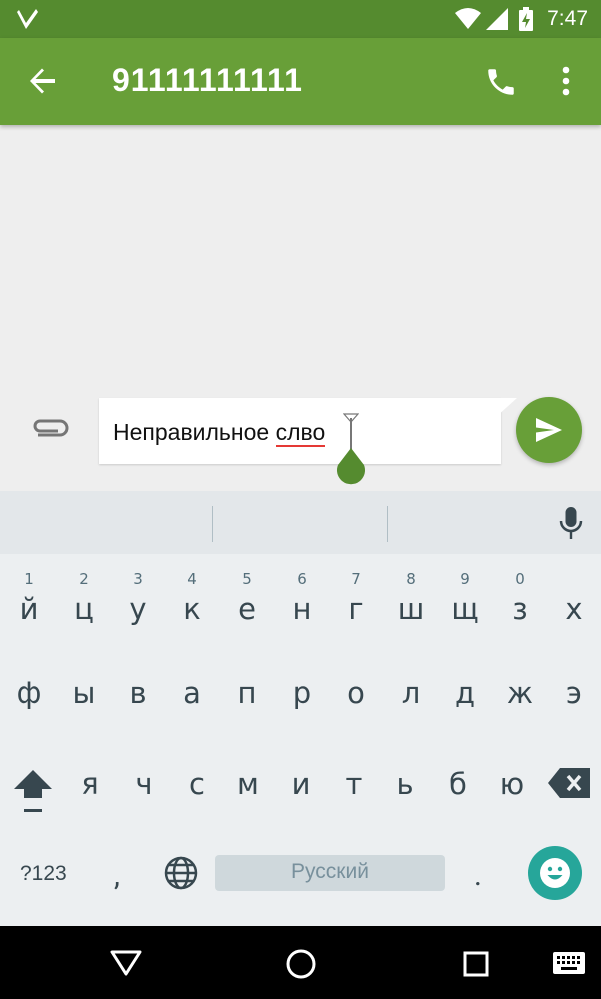 This screenshot has width=601, height=999. I want to click on key-hint: 0, so click(520, 579).